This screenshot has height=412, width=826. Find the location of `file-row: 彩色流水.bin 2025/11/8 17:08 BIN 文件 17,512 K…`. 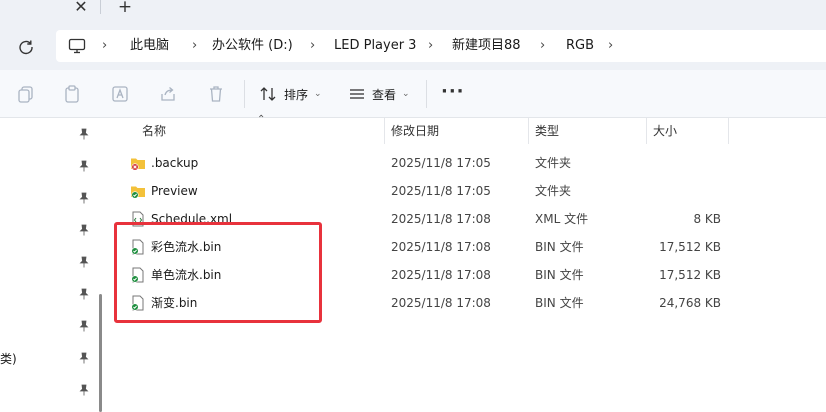

file-row: 彩色流水.bin 2025/11/8 17:08 BIN 文件 17,512 K… is located at coordinates (426, 247).